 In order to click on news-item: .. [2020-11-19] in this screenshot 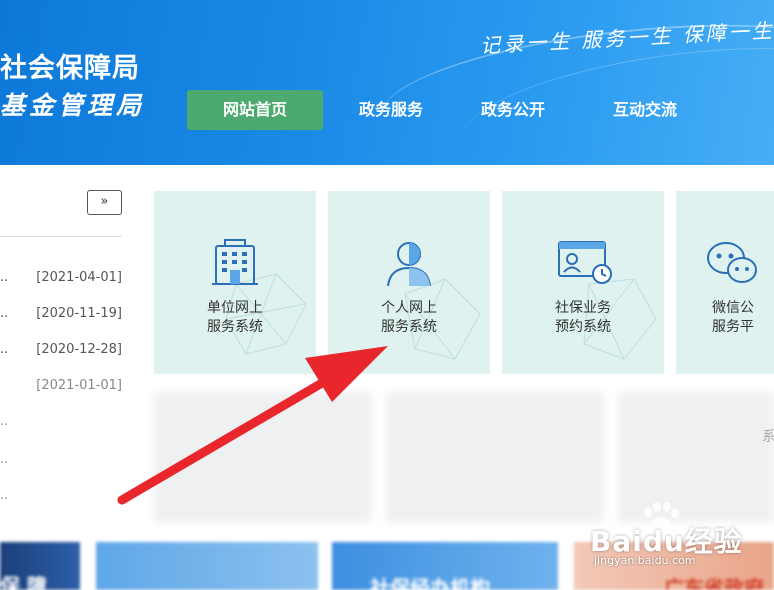, I will do `click(61, 316)`.